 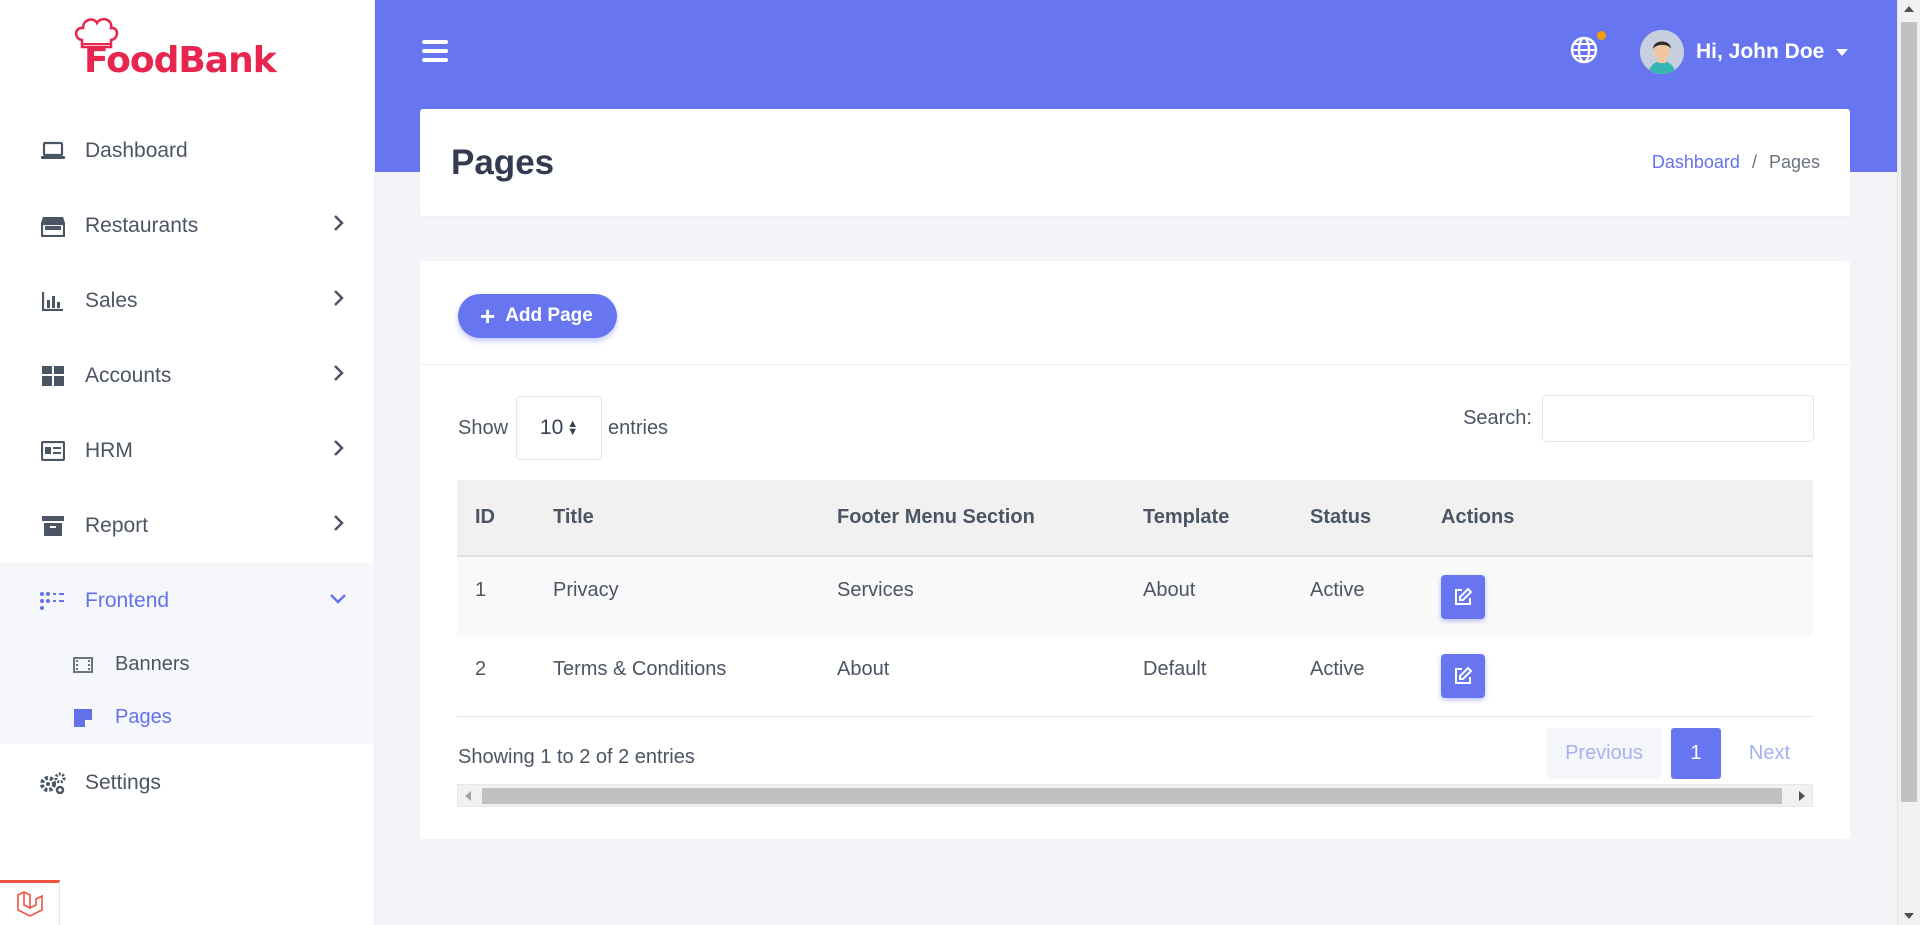 I want to click on table-info: Showing 1 to 2 of 2 entries, so click(x=576, y=757).